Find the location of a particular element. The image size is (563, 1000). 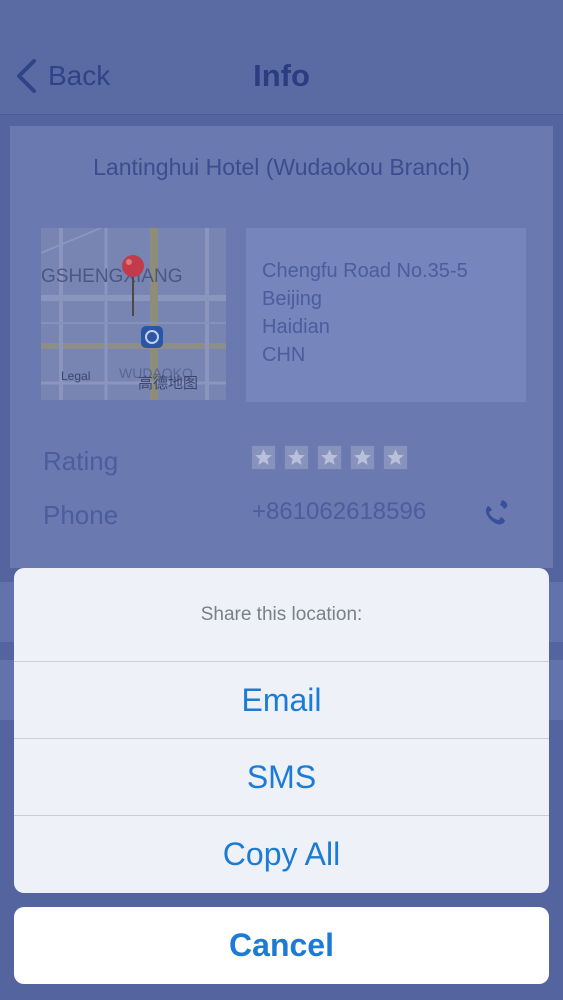

phone-label: Phone is located at coordinates (81, 515).